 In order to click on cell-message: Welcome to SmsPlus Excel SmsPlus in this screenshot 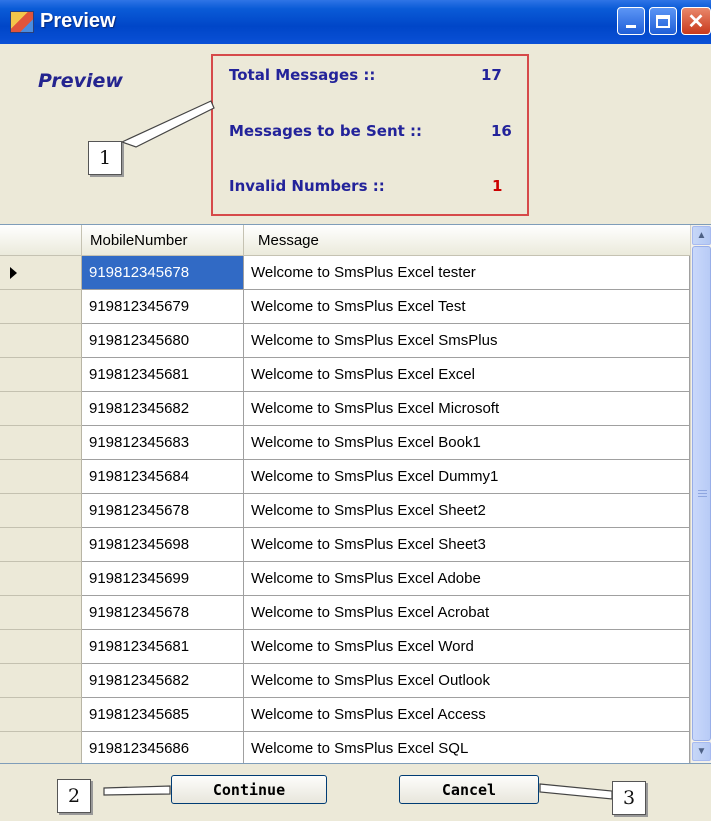, I will do `click(467, 341)`.